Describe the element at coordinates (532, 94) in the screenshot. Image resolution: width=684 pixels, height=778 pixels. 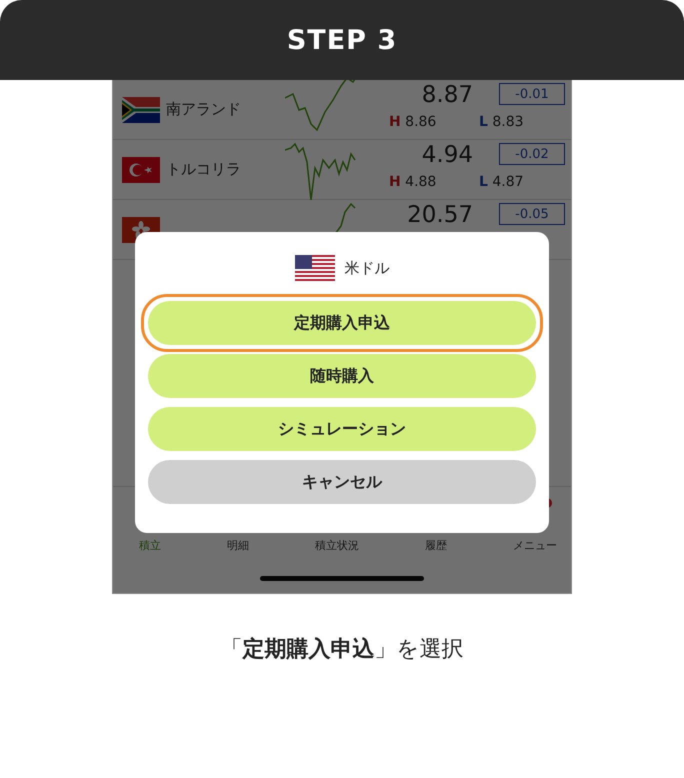
I see `change-value: -0.01` at that location.